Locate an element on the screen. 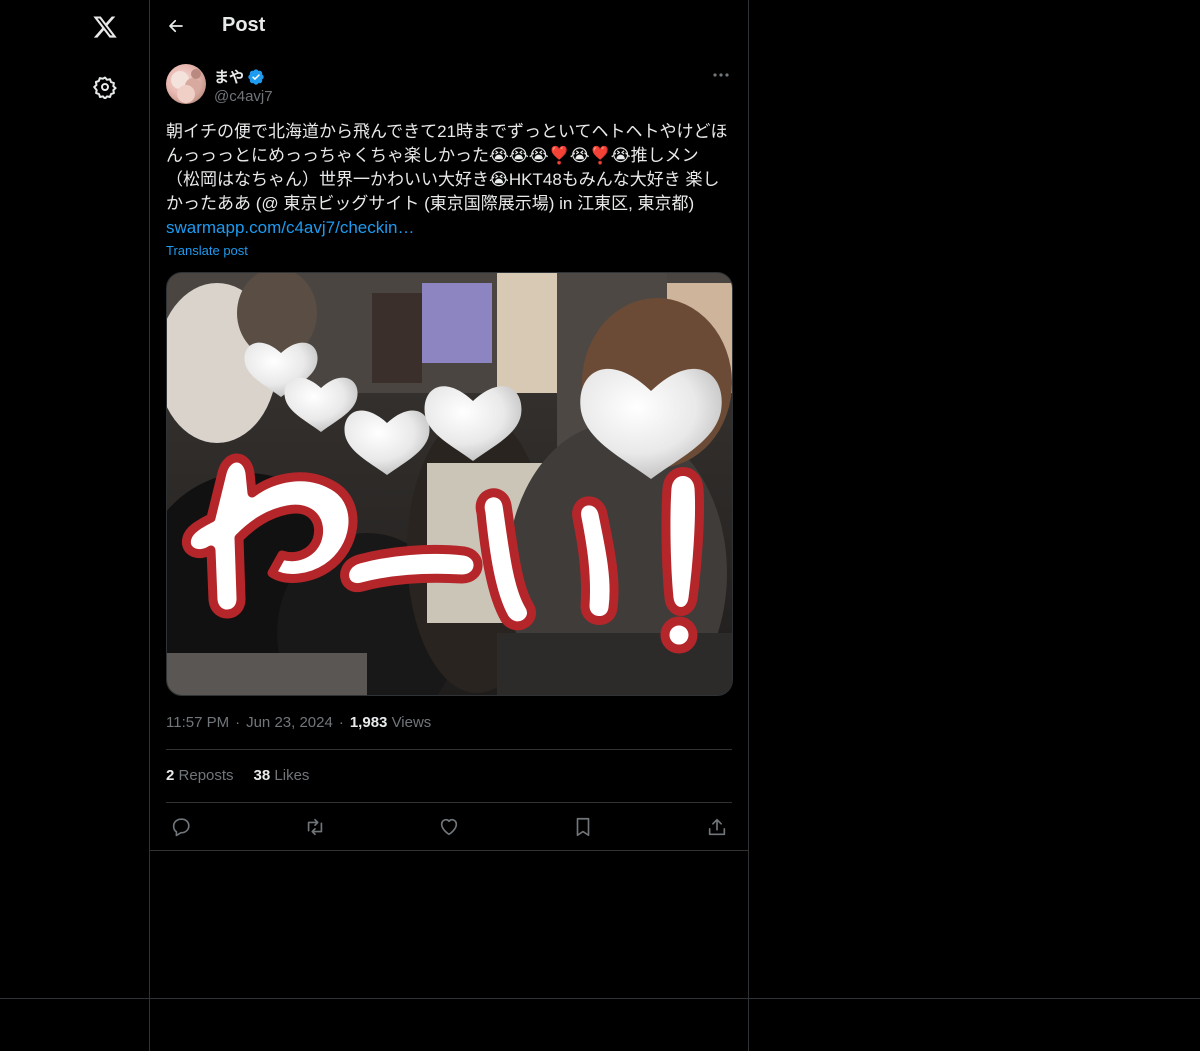 Image resolution: width=1200 pixels, height=1051 pixels. author-display-name: まや is located at coordinates (239, 76).